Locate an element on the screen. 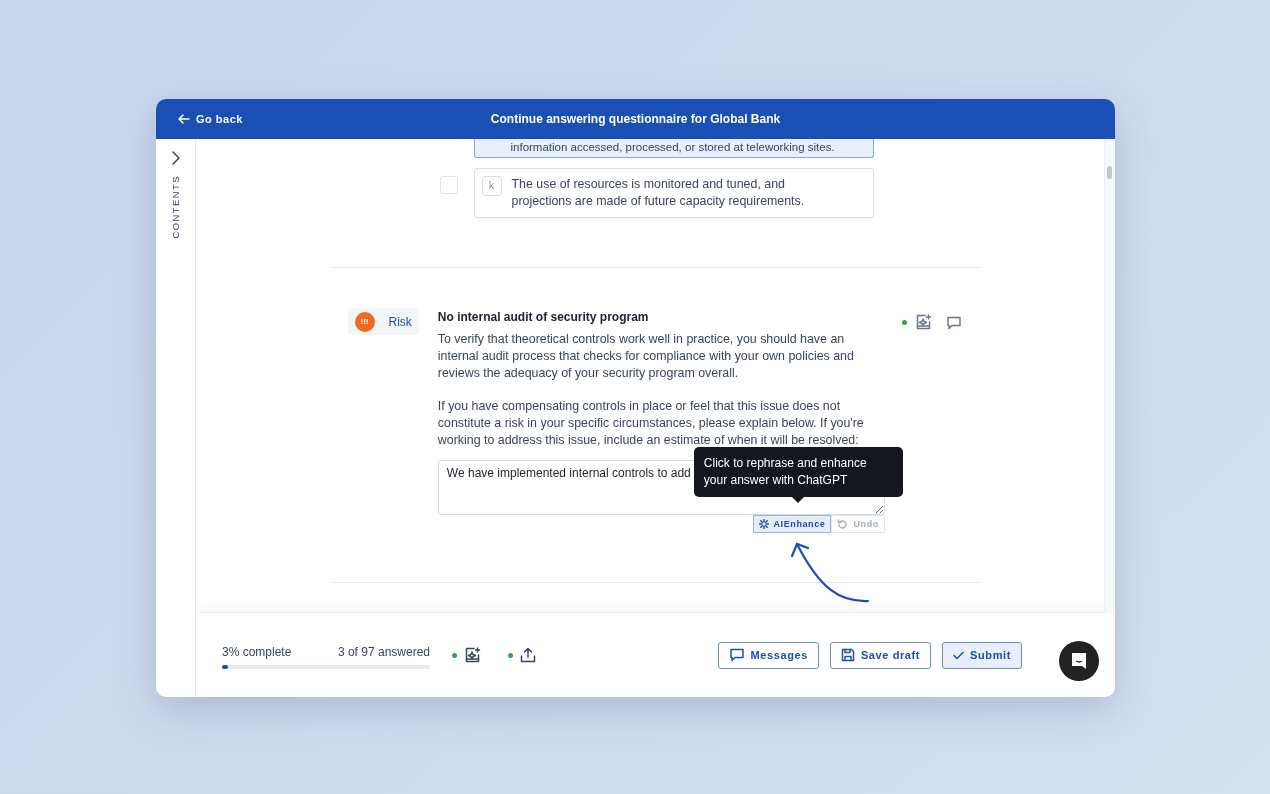 The width and height of the screenshot is (1270, 794). checkbox is located at coordinates (448, 185).